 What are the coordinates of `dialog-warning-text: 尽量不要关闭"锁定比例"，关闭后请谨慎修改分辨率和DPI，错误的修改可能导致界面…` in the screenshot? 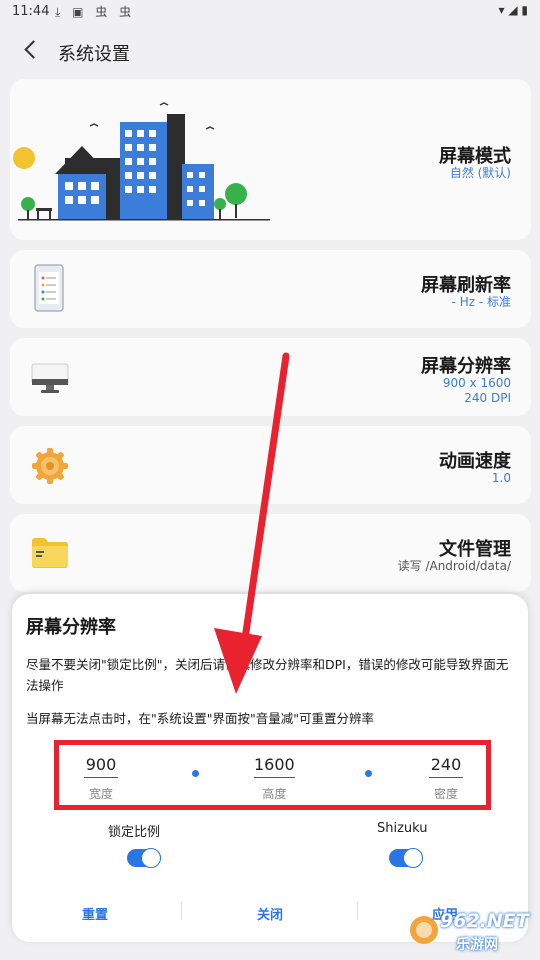 It's located at (267, 675).